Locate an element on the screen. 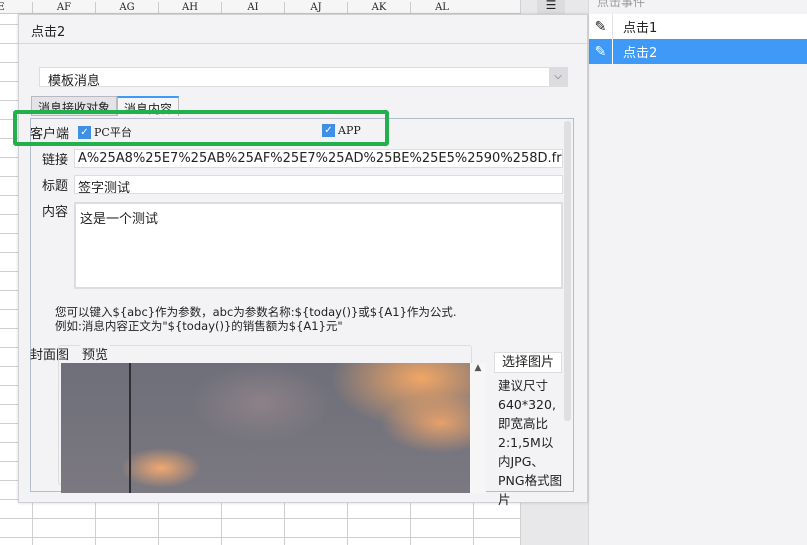 This screenshot has width=807, height=545. image-size-note: 建议尺寸640*320,即宽高比2:1,5M以内JPG、PNG格式图片 is located at coordinates (530, 442).